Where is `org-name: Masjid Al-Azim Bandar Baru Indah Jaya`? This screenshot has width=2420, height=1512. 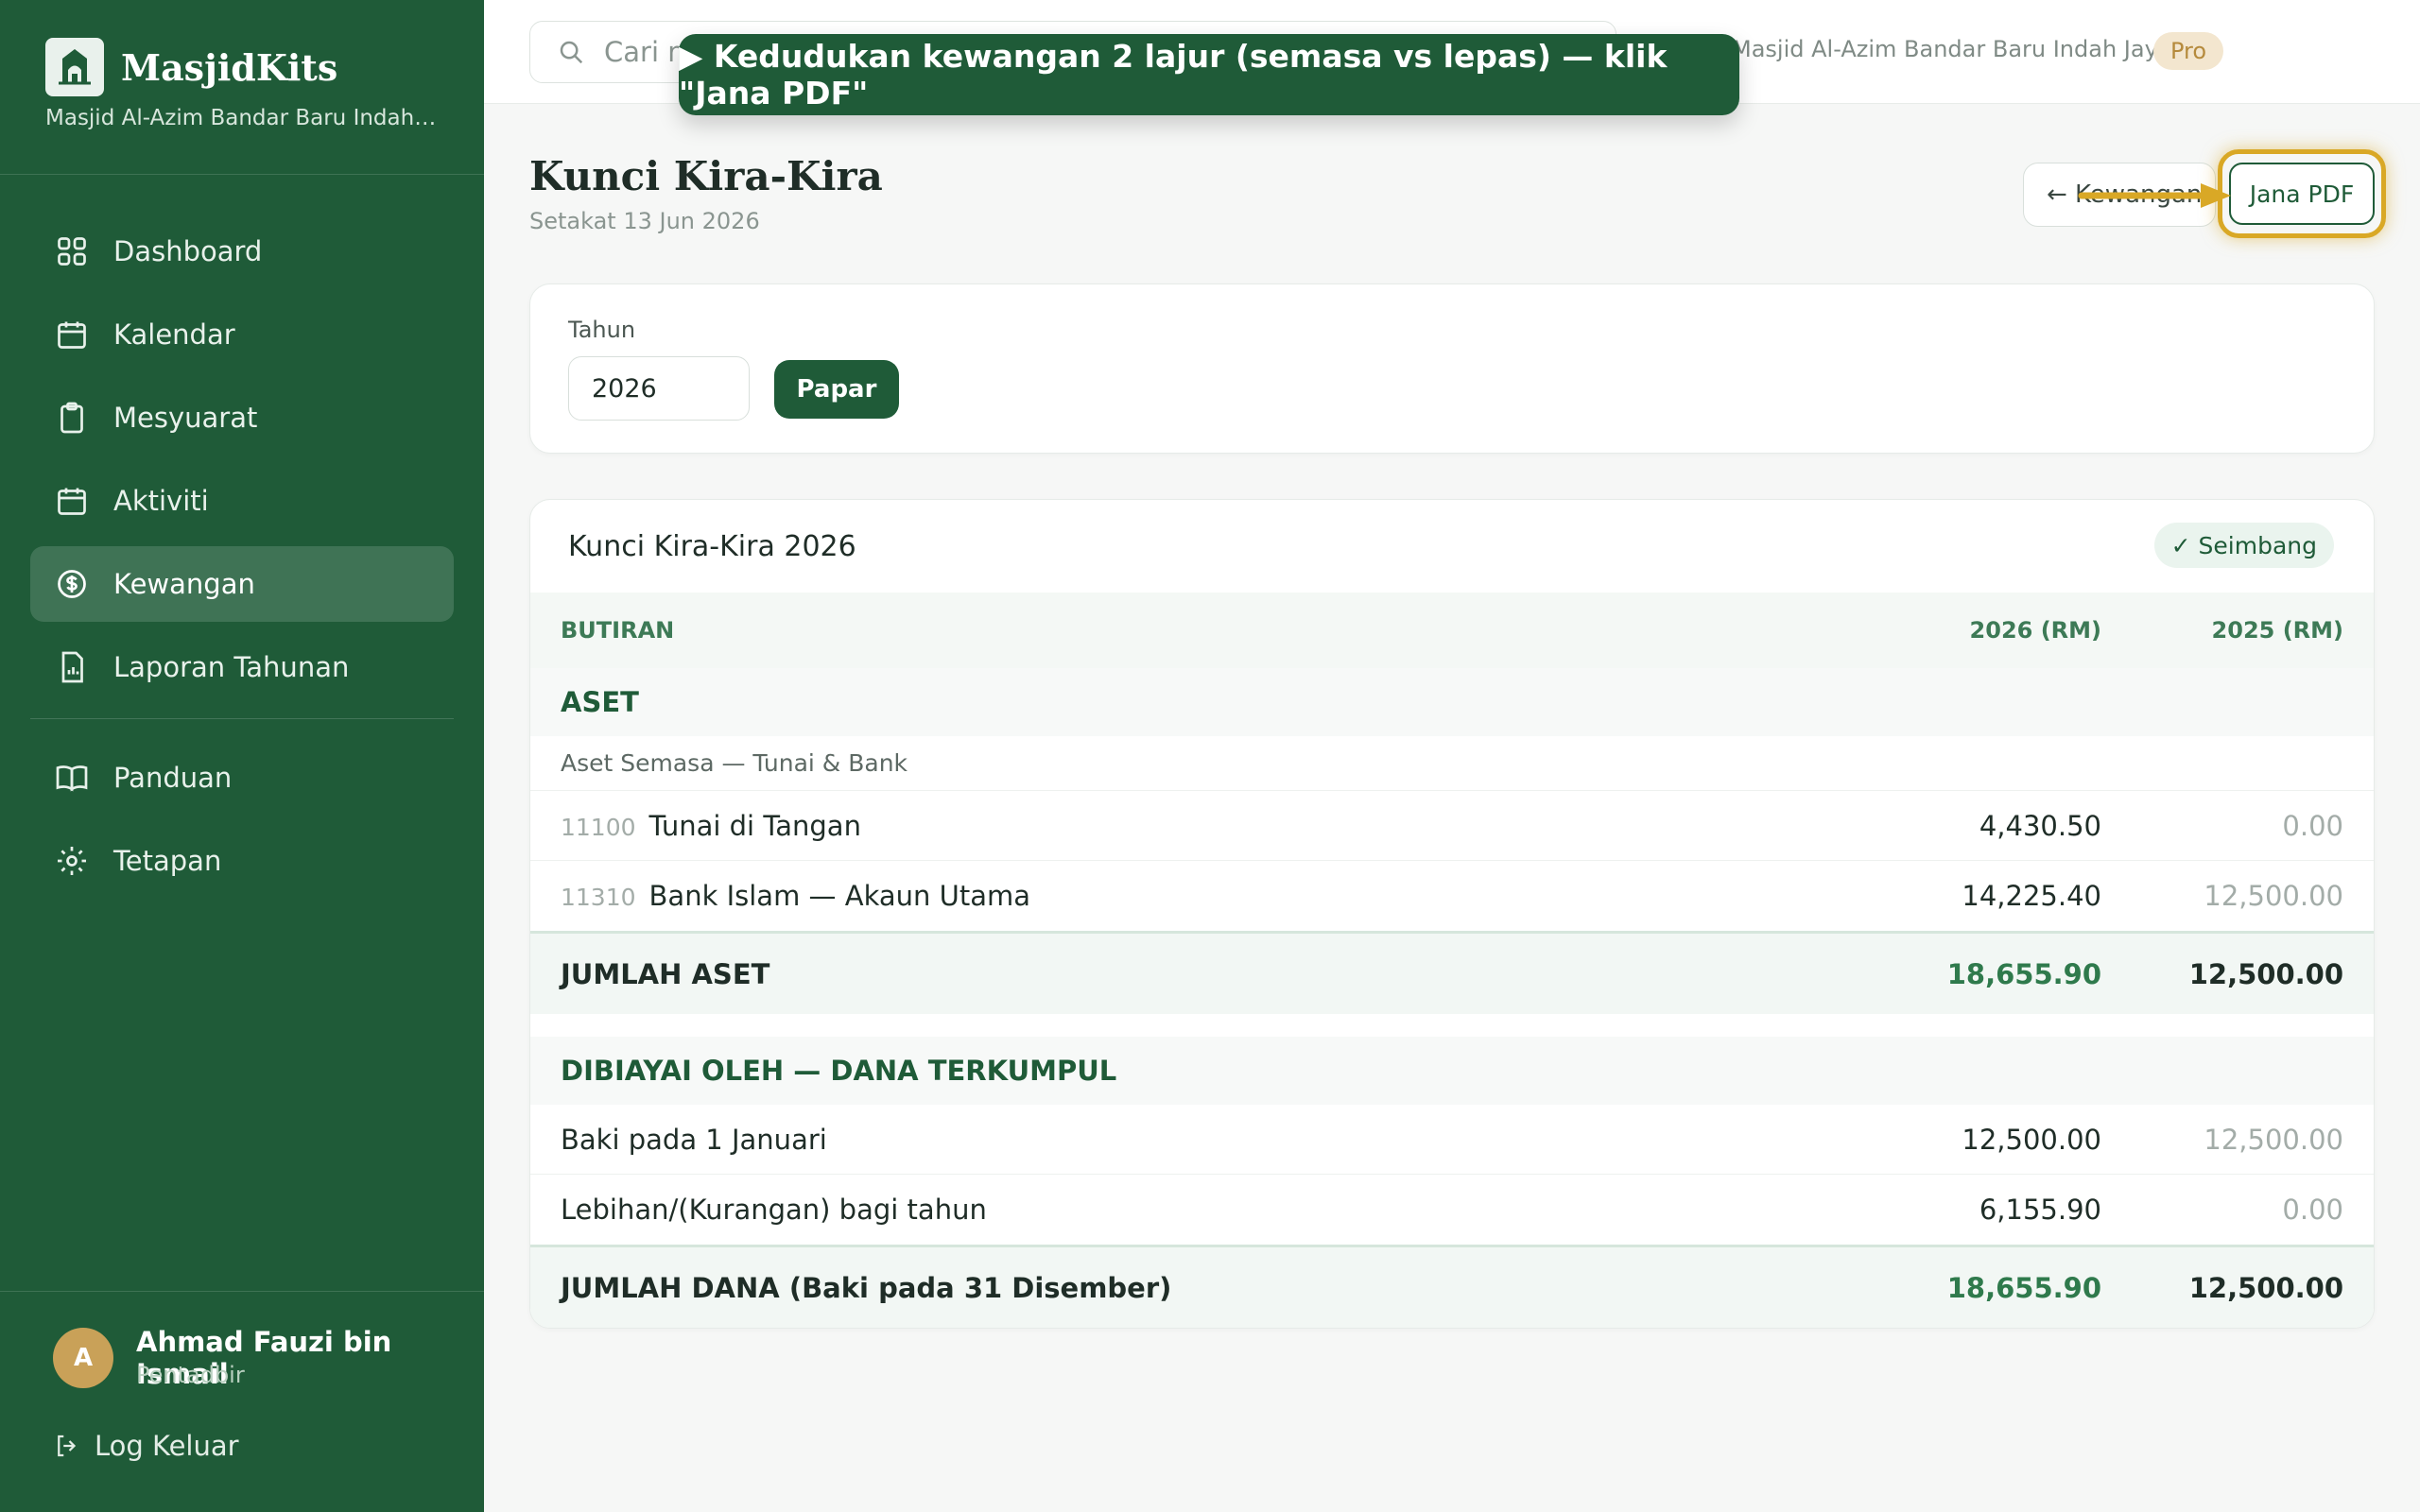
org-name: Masjid Al-Azim Bandar Baru Indah Jaya is located at coordinates (1952, 49).